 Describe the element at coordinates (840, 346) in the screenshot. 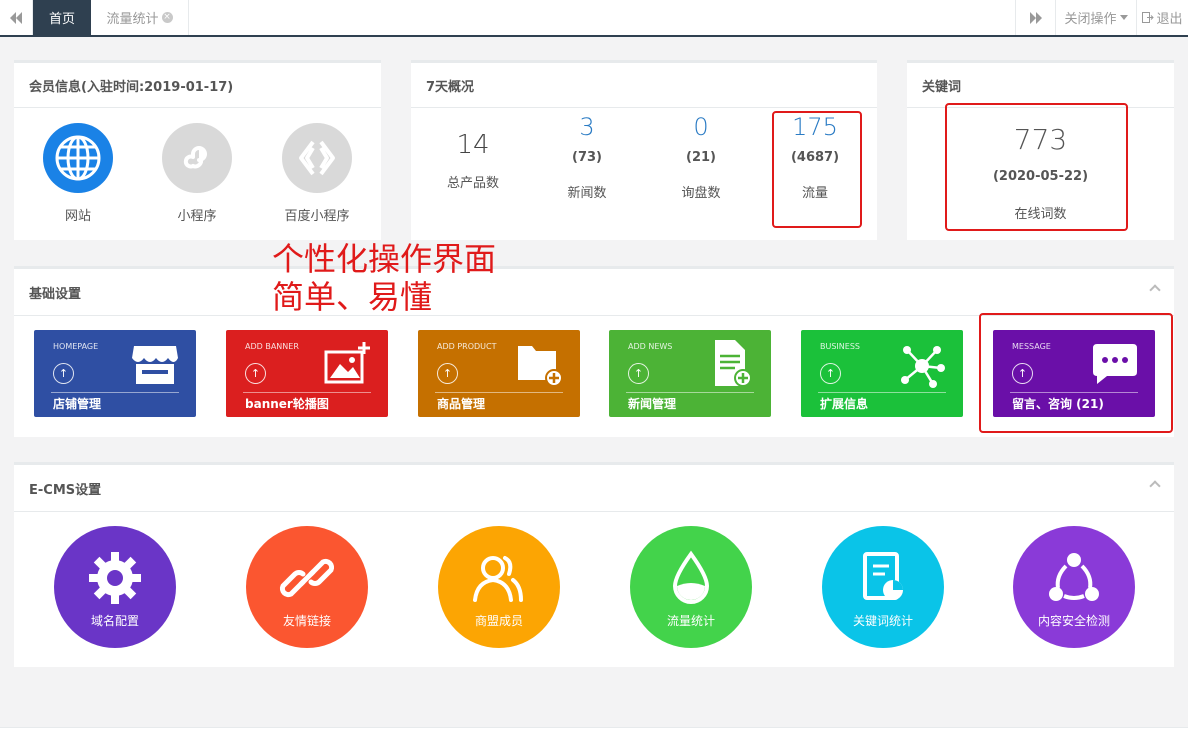

I see `tile-en-label: BUSINESS` at that location.